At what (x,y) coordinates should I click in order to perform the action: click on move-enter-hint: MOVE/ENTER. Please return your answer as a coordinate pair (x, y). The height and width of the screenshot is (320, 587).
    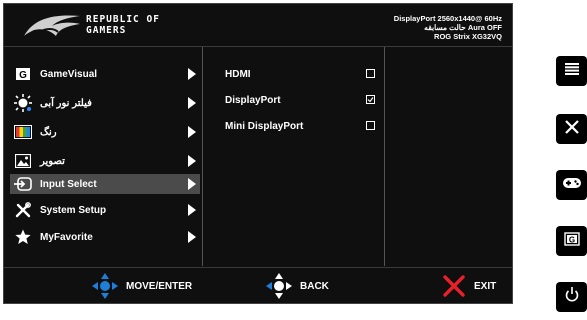
    Looking at the image, I should click on (142, 286).